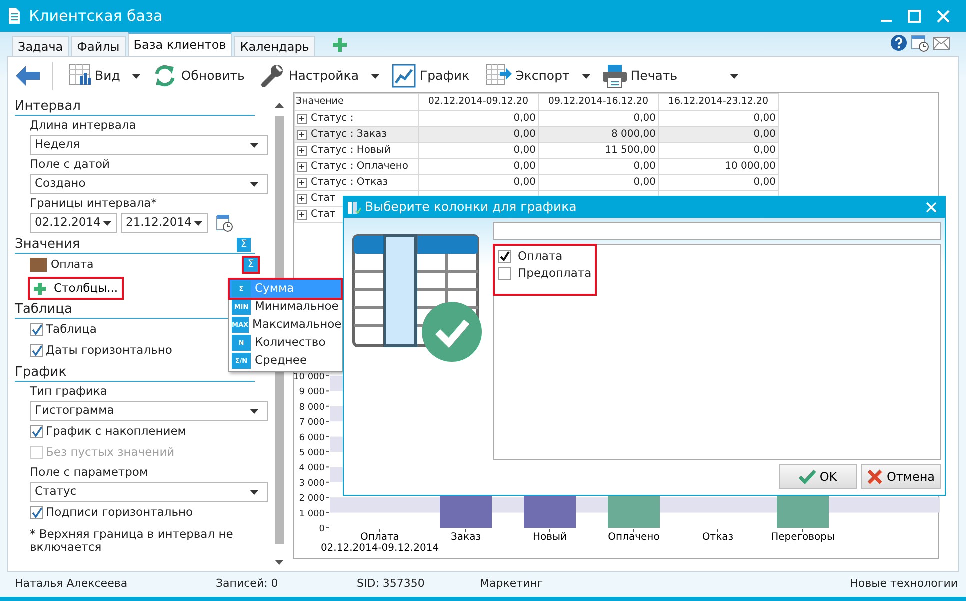  I want to click on dropdown-field: Неделя, so click(149, 145).